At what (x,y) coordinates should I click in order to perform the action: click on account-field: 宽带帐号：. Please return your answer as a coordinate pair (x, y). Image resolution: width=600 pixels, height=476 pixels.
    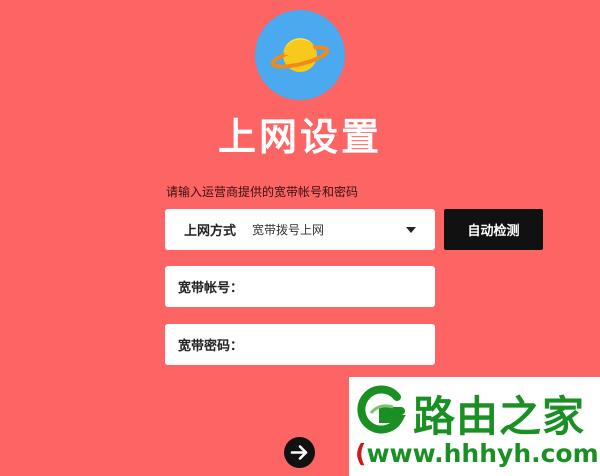
    Looking at the image, I should click on (300, 286).